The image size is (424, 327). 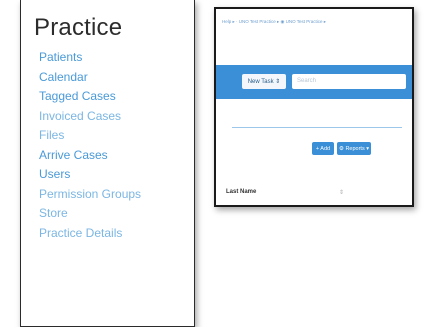 I want to click on menu-item-users: Users, so click(x=90, y=175).